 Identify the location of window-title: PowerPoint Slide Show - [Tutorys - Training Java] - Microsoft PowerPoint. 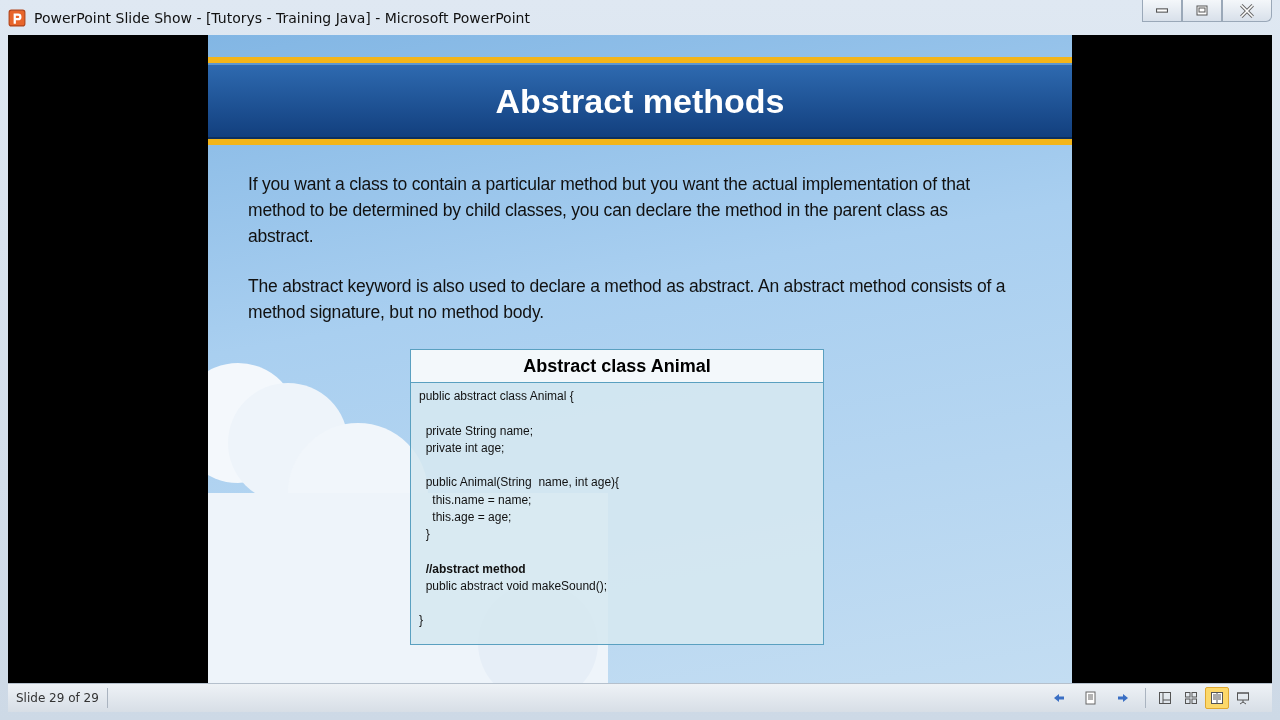
(282, 17).